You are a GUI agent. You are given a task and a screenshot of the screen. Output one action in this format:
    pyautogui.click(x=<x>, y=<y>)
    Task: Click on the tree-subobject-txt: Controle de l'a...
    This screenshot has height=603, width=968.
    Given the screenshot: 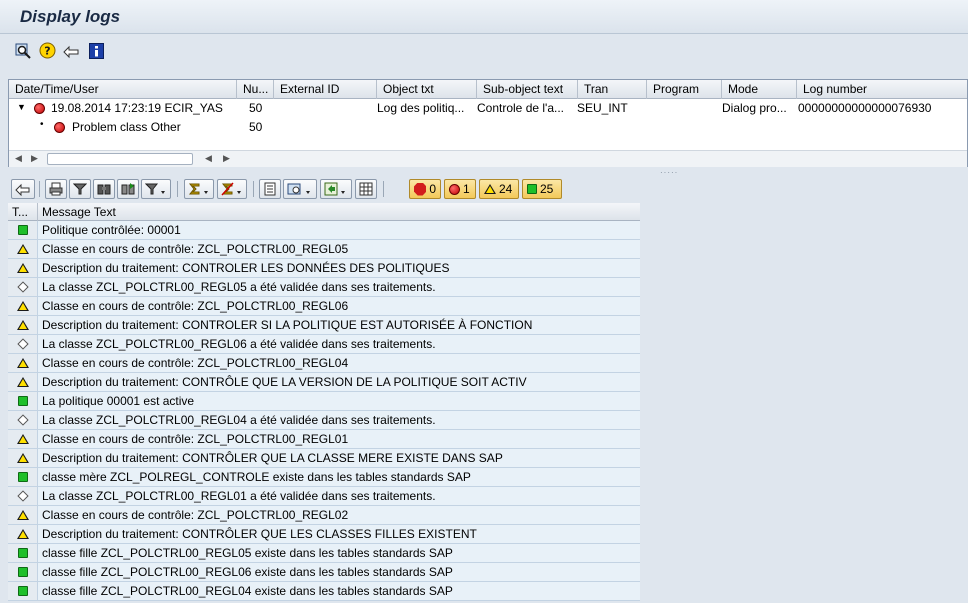 What is the action you would take?
    pyautogui.click(x=521, y=108)
    